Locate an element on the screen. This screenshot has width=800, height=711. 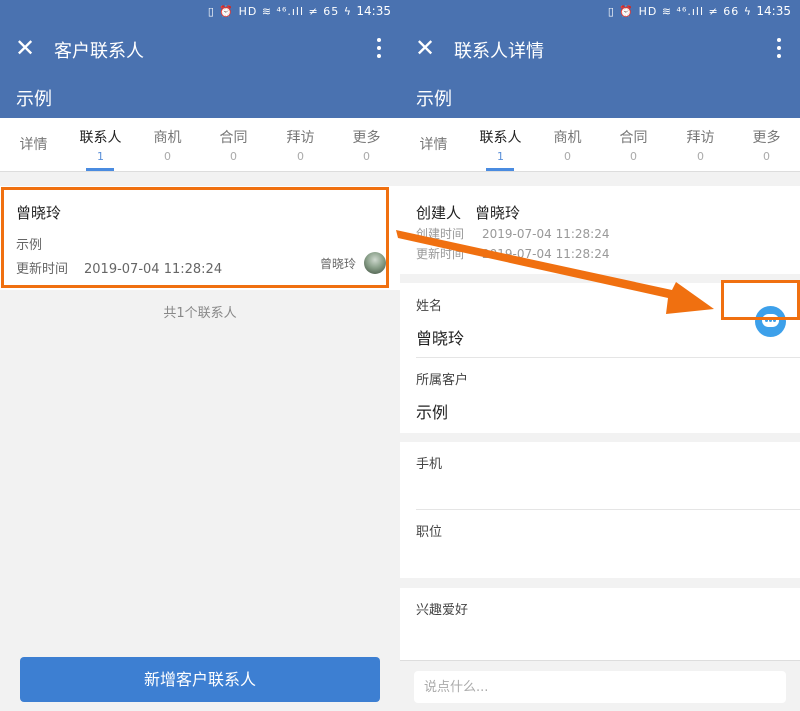
annotation-arrow is located at coordinates (555, 272).